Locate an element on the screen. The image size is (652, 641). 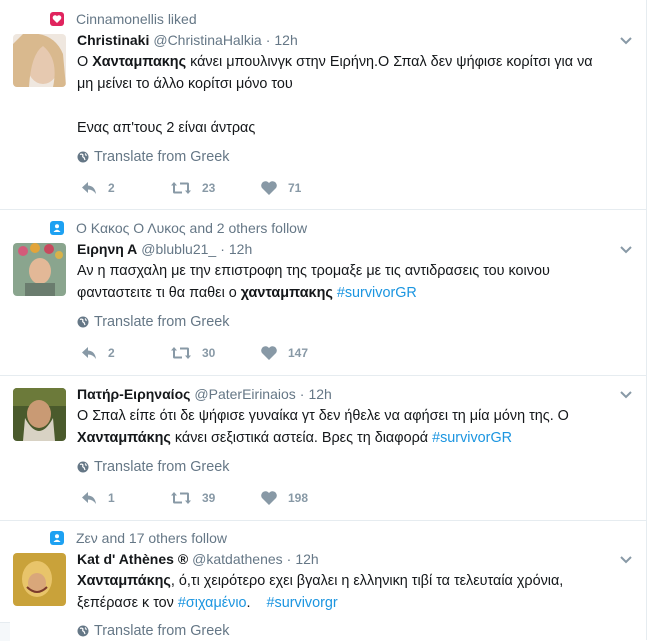
like-button: 147 is located at coordinates (305, 353).